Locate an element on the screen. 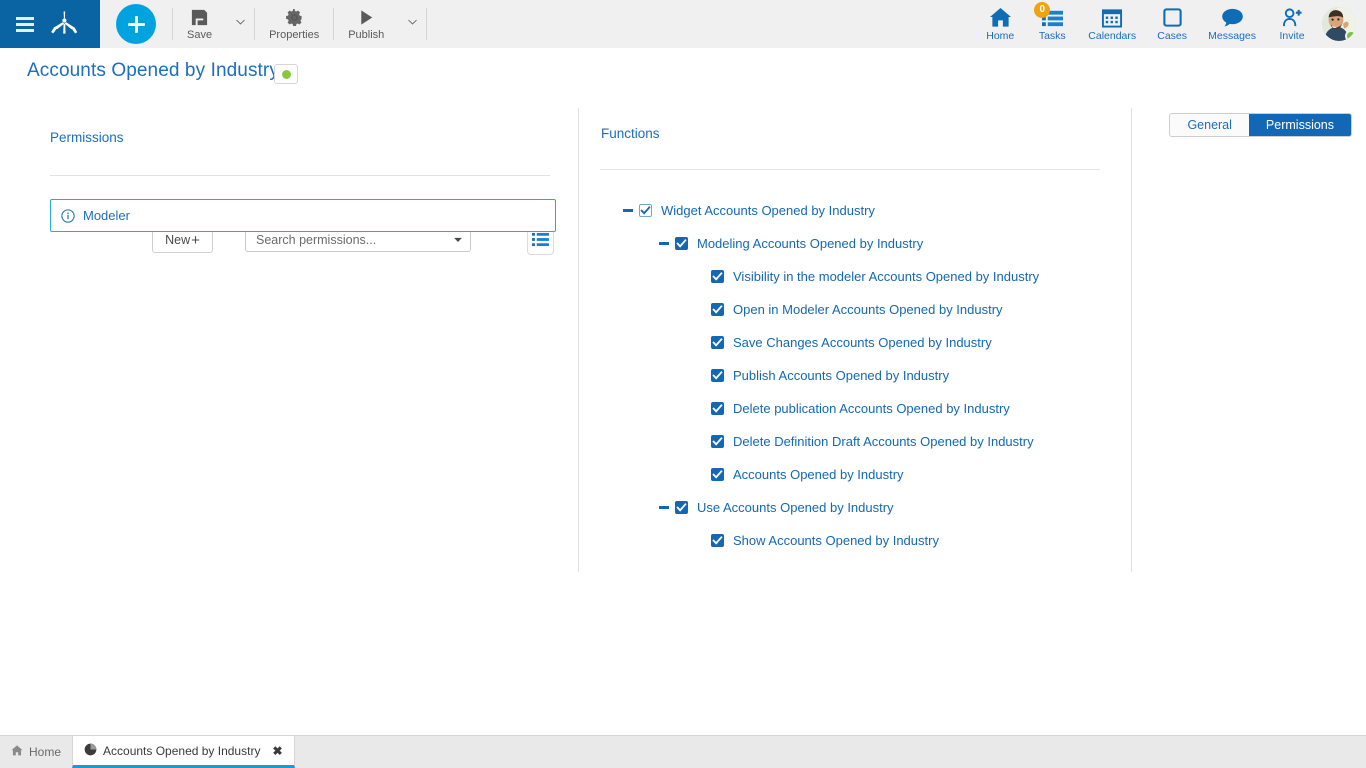  taskbar-tab-accounts-label: Accounts Opened by Industry is located at coordinates (182, 750).